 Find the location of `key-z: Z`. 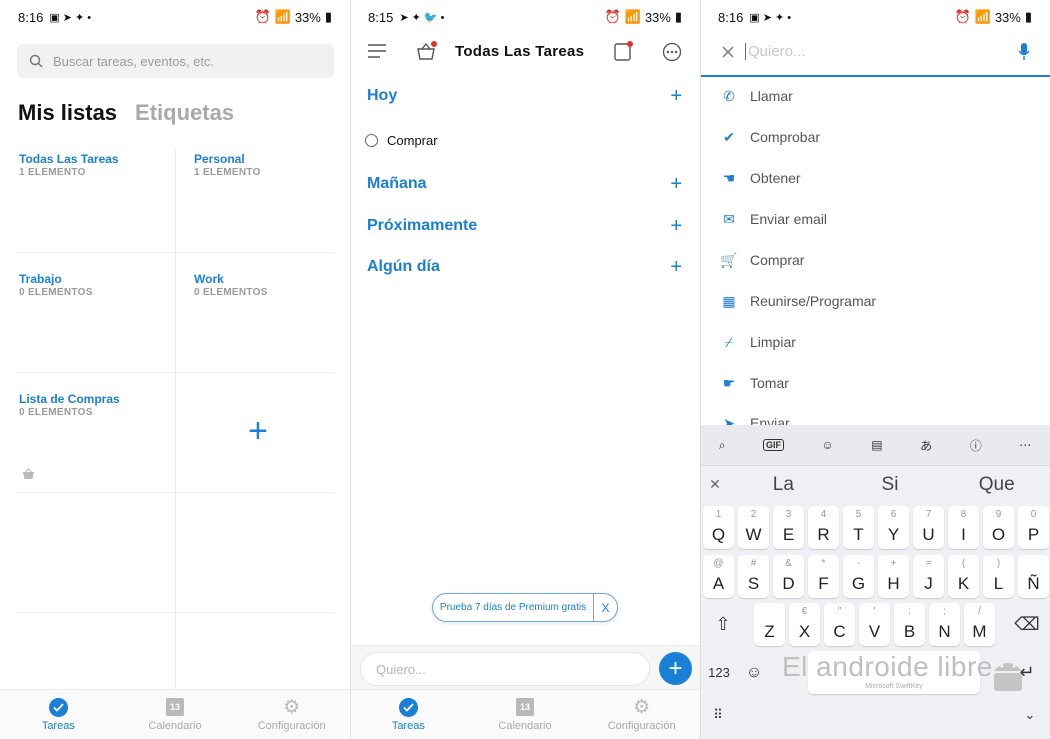

key-z: Z is located at coordinates (769, 624).